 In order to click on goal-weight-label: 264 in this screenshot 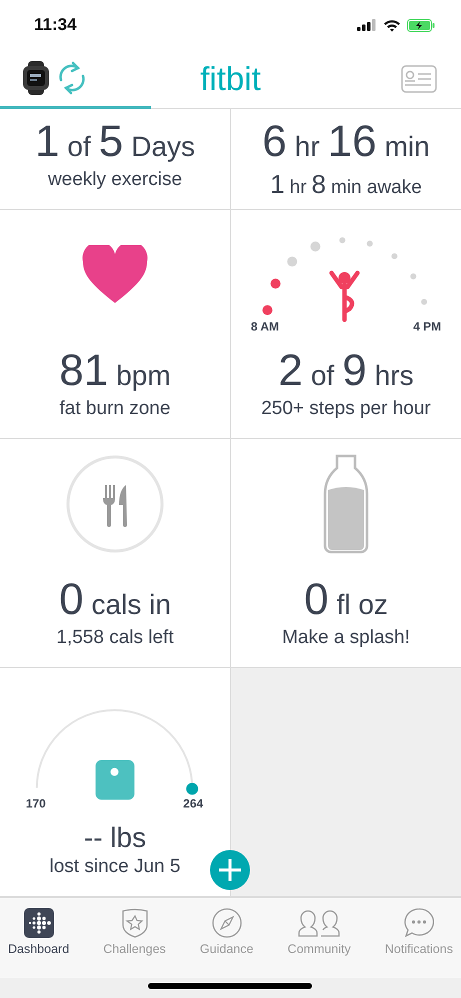, I will do `click(193, 803)`.